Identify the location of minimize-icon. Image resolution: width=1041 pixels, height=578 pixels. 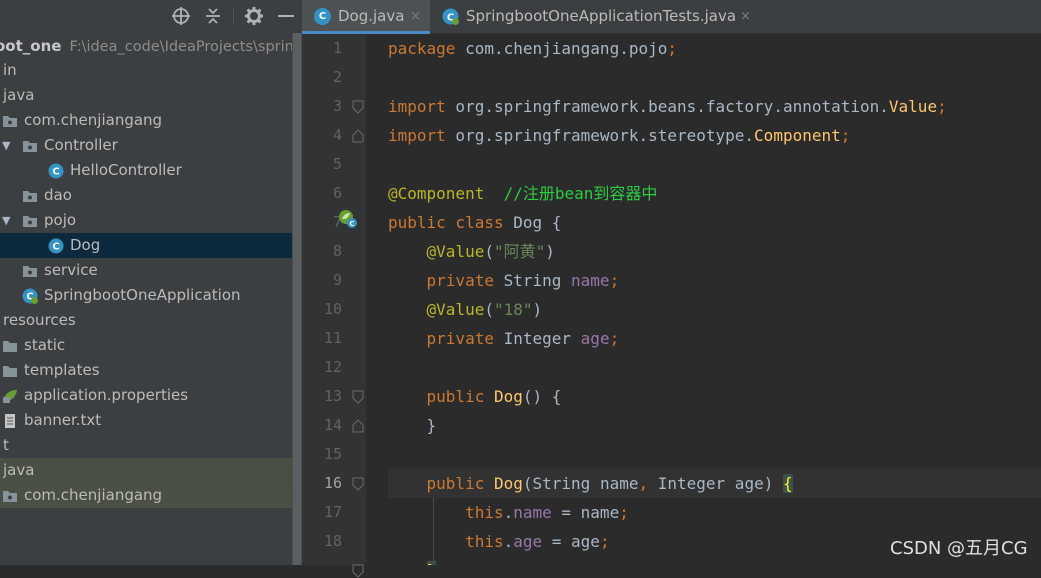
(286, 16).